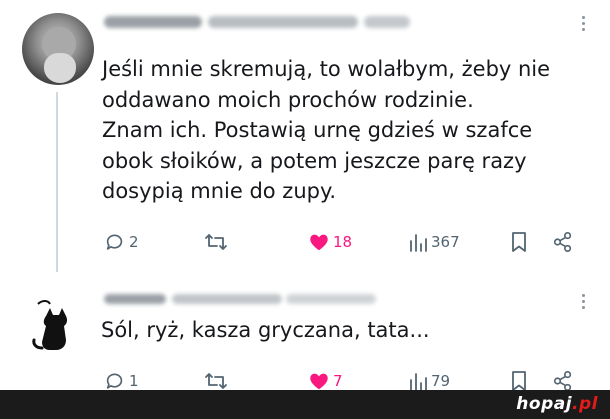 The width and height of the screenshot is (610, 419). What do you see at coordinates (544, 404) in the screenshot?
I see `logo-name: hopaj` at bounding box center [544, 404].